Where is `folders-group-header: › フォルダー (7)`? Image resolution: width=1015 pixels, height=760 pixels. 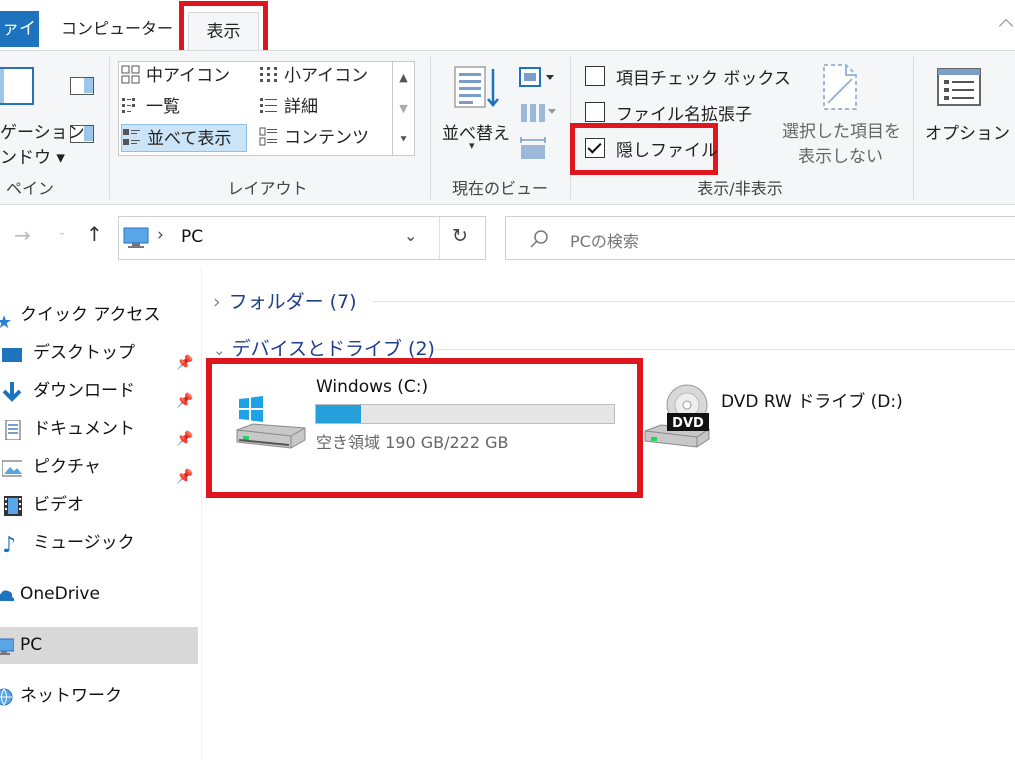
folders-group-header: › フォルダー (7) is located at coordinates (285, 300).